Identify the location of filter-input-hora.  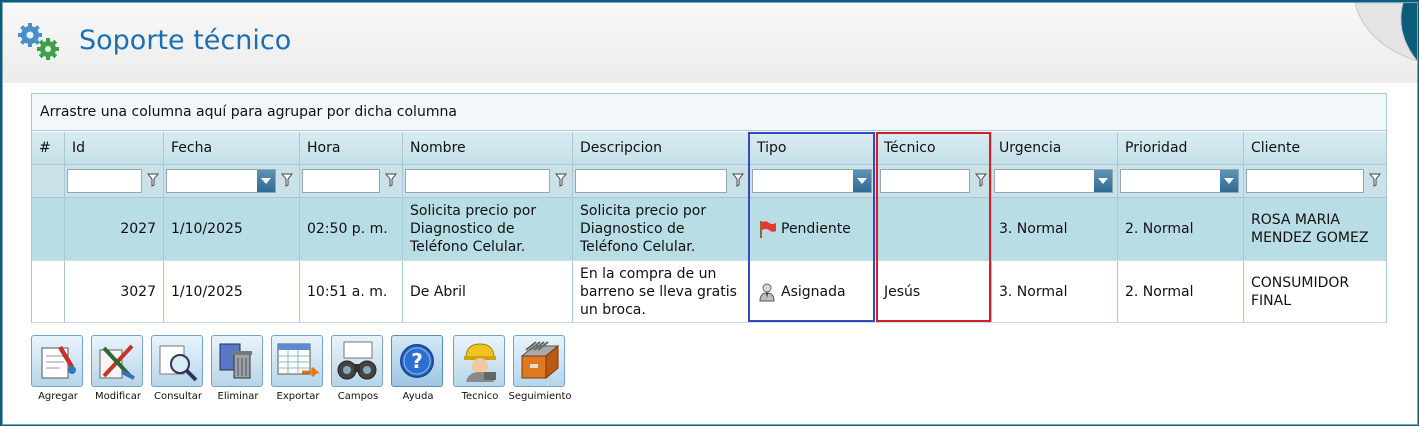
(341, 181).